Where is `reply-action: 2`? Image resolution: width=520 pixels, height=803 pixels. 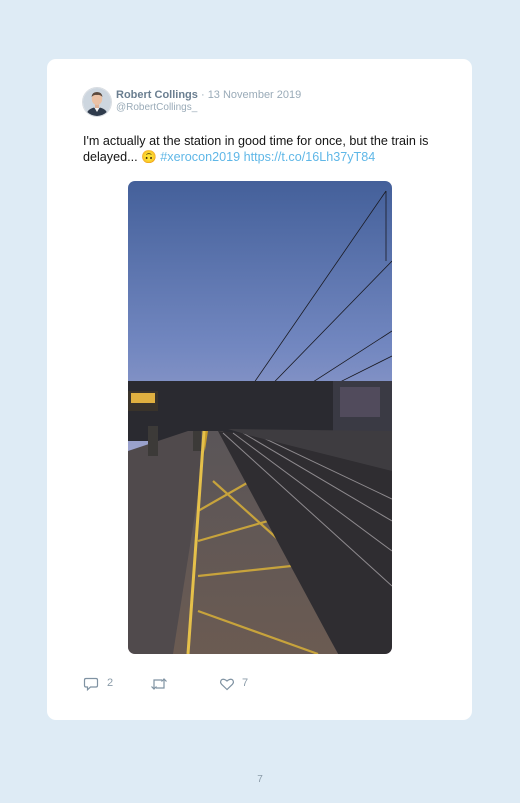 reply-action: 2 is located at coordinates (98, 684).